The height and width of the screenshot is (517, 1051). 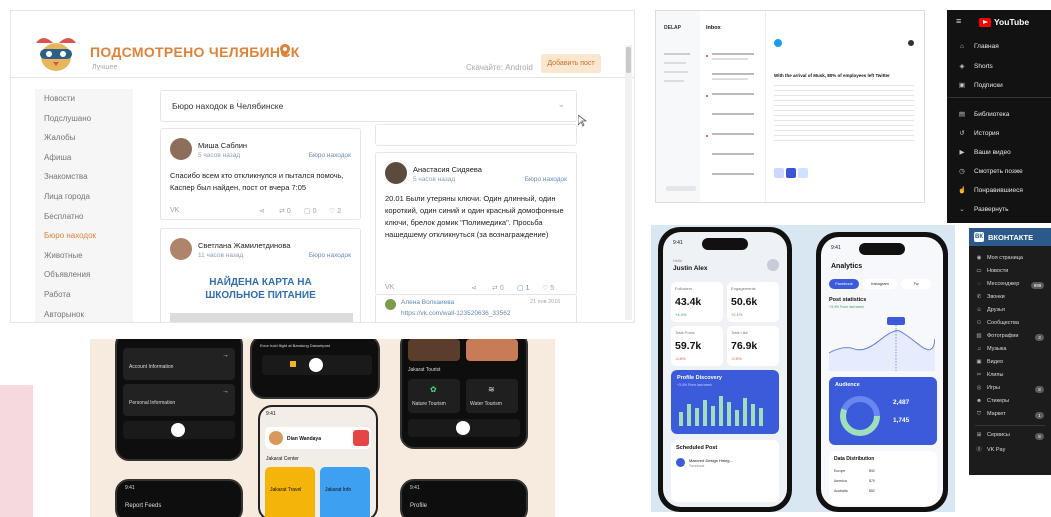 What do you see at coordinates (318, 438) in the screenshot?
I see `user-card: Dian Wandaya` at bounding box center [318, 438].